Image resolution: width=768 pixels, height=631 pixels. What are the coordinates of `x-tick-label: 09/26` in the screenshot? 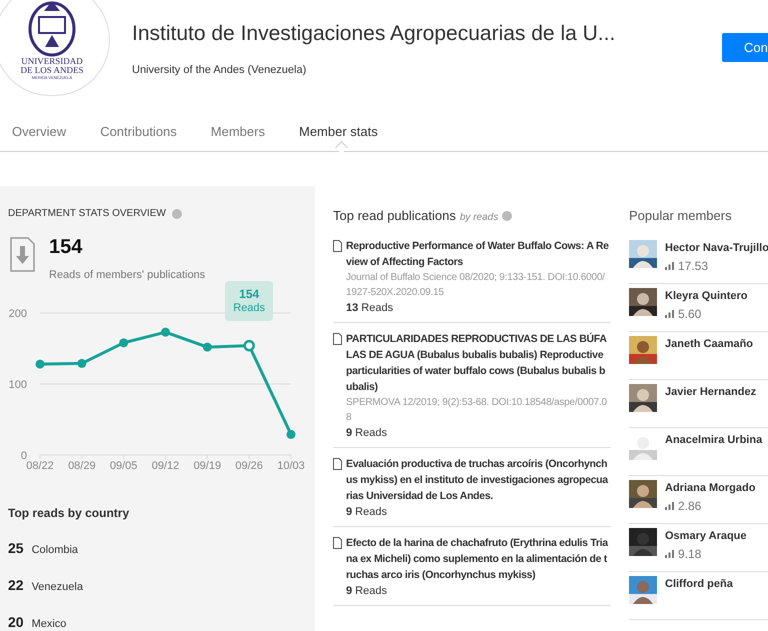 It's located at (249, 466).